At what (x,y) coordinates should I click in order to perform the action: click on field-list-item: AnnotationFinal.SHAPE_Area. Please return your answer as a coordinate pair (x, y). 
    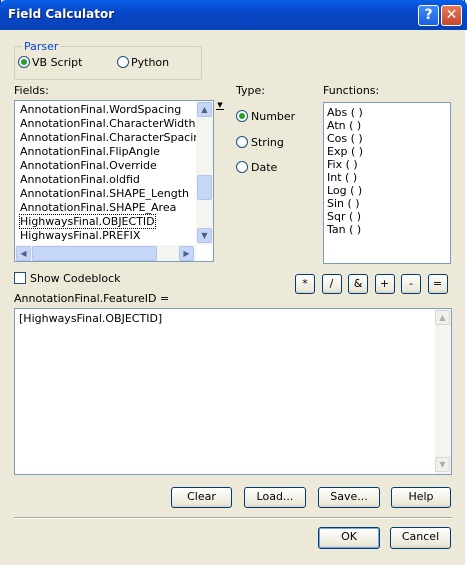
    Looking at the image, I should click on (98, 207).